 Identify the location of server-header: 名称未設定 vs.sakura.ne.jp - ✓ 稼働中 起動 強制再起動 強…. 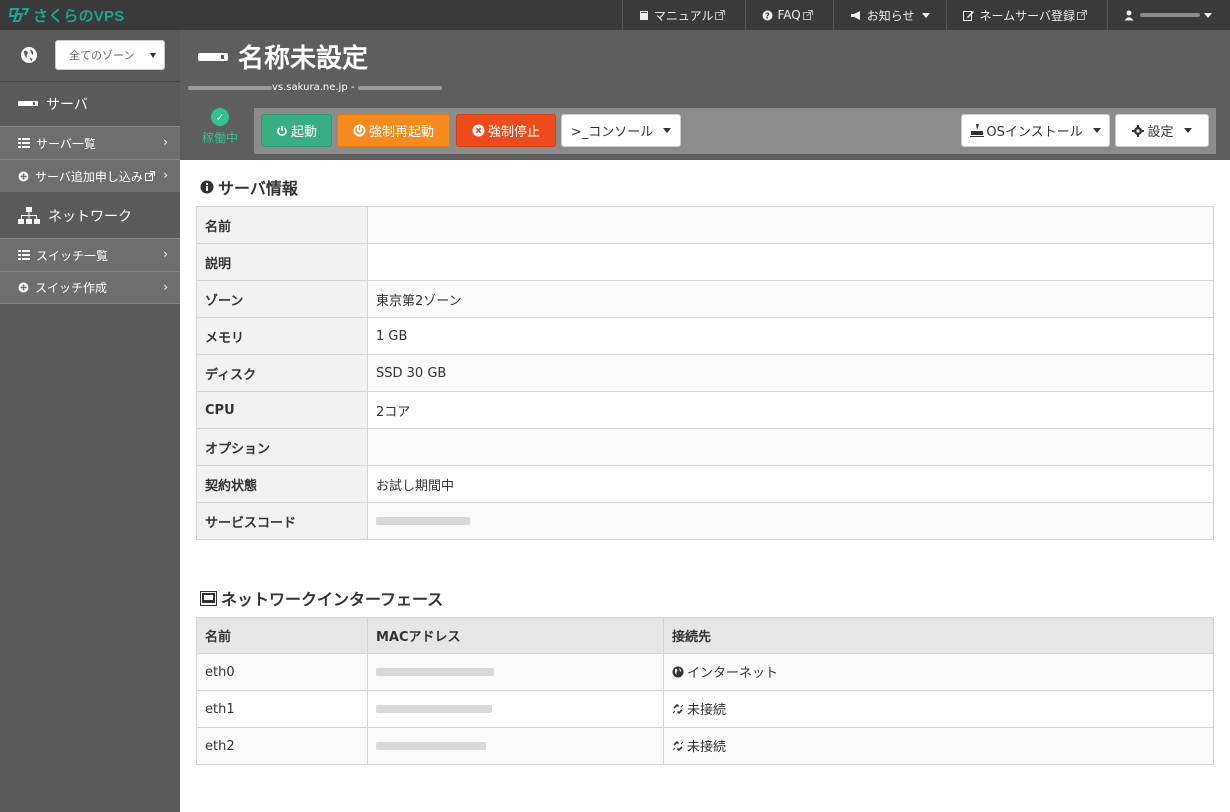
(705, 95).